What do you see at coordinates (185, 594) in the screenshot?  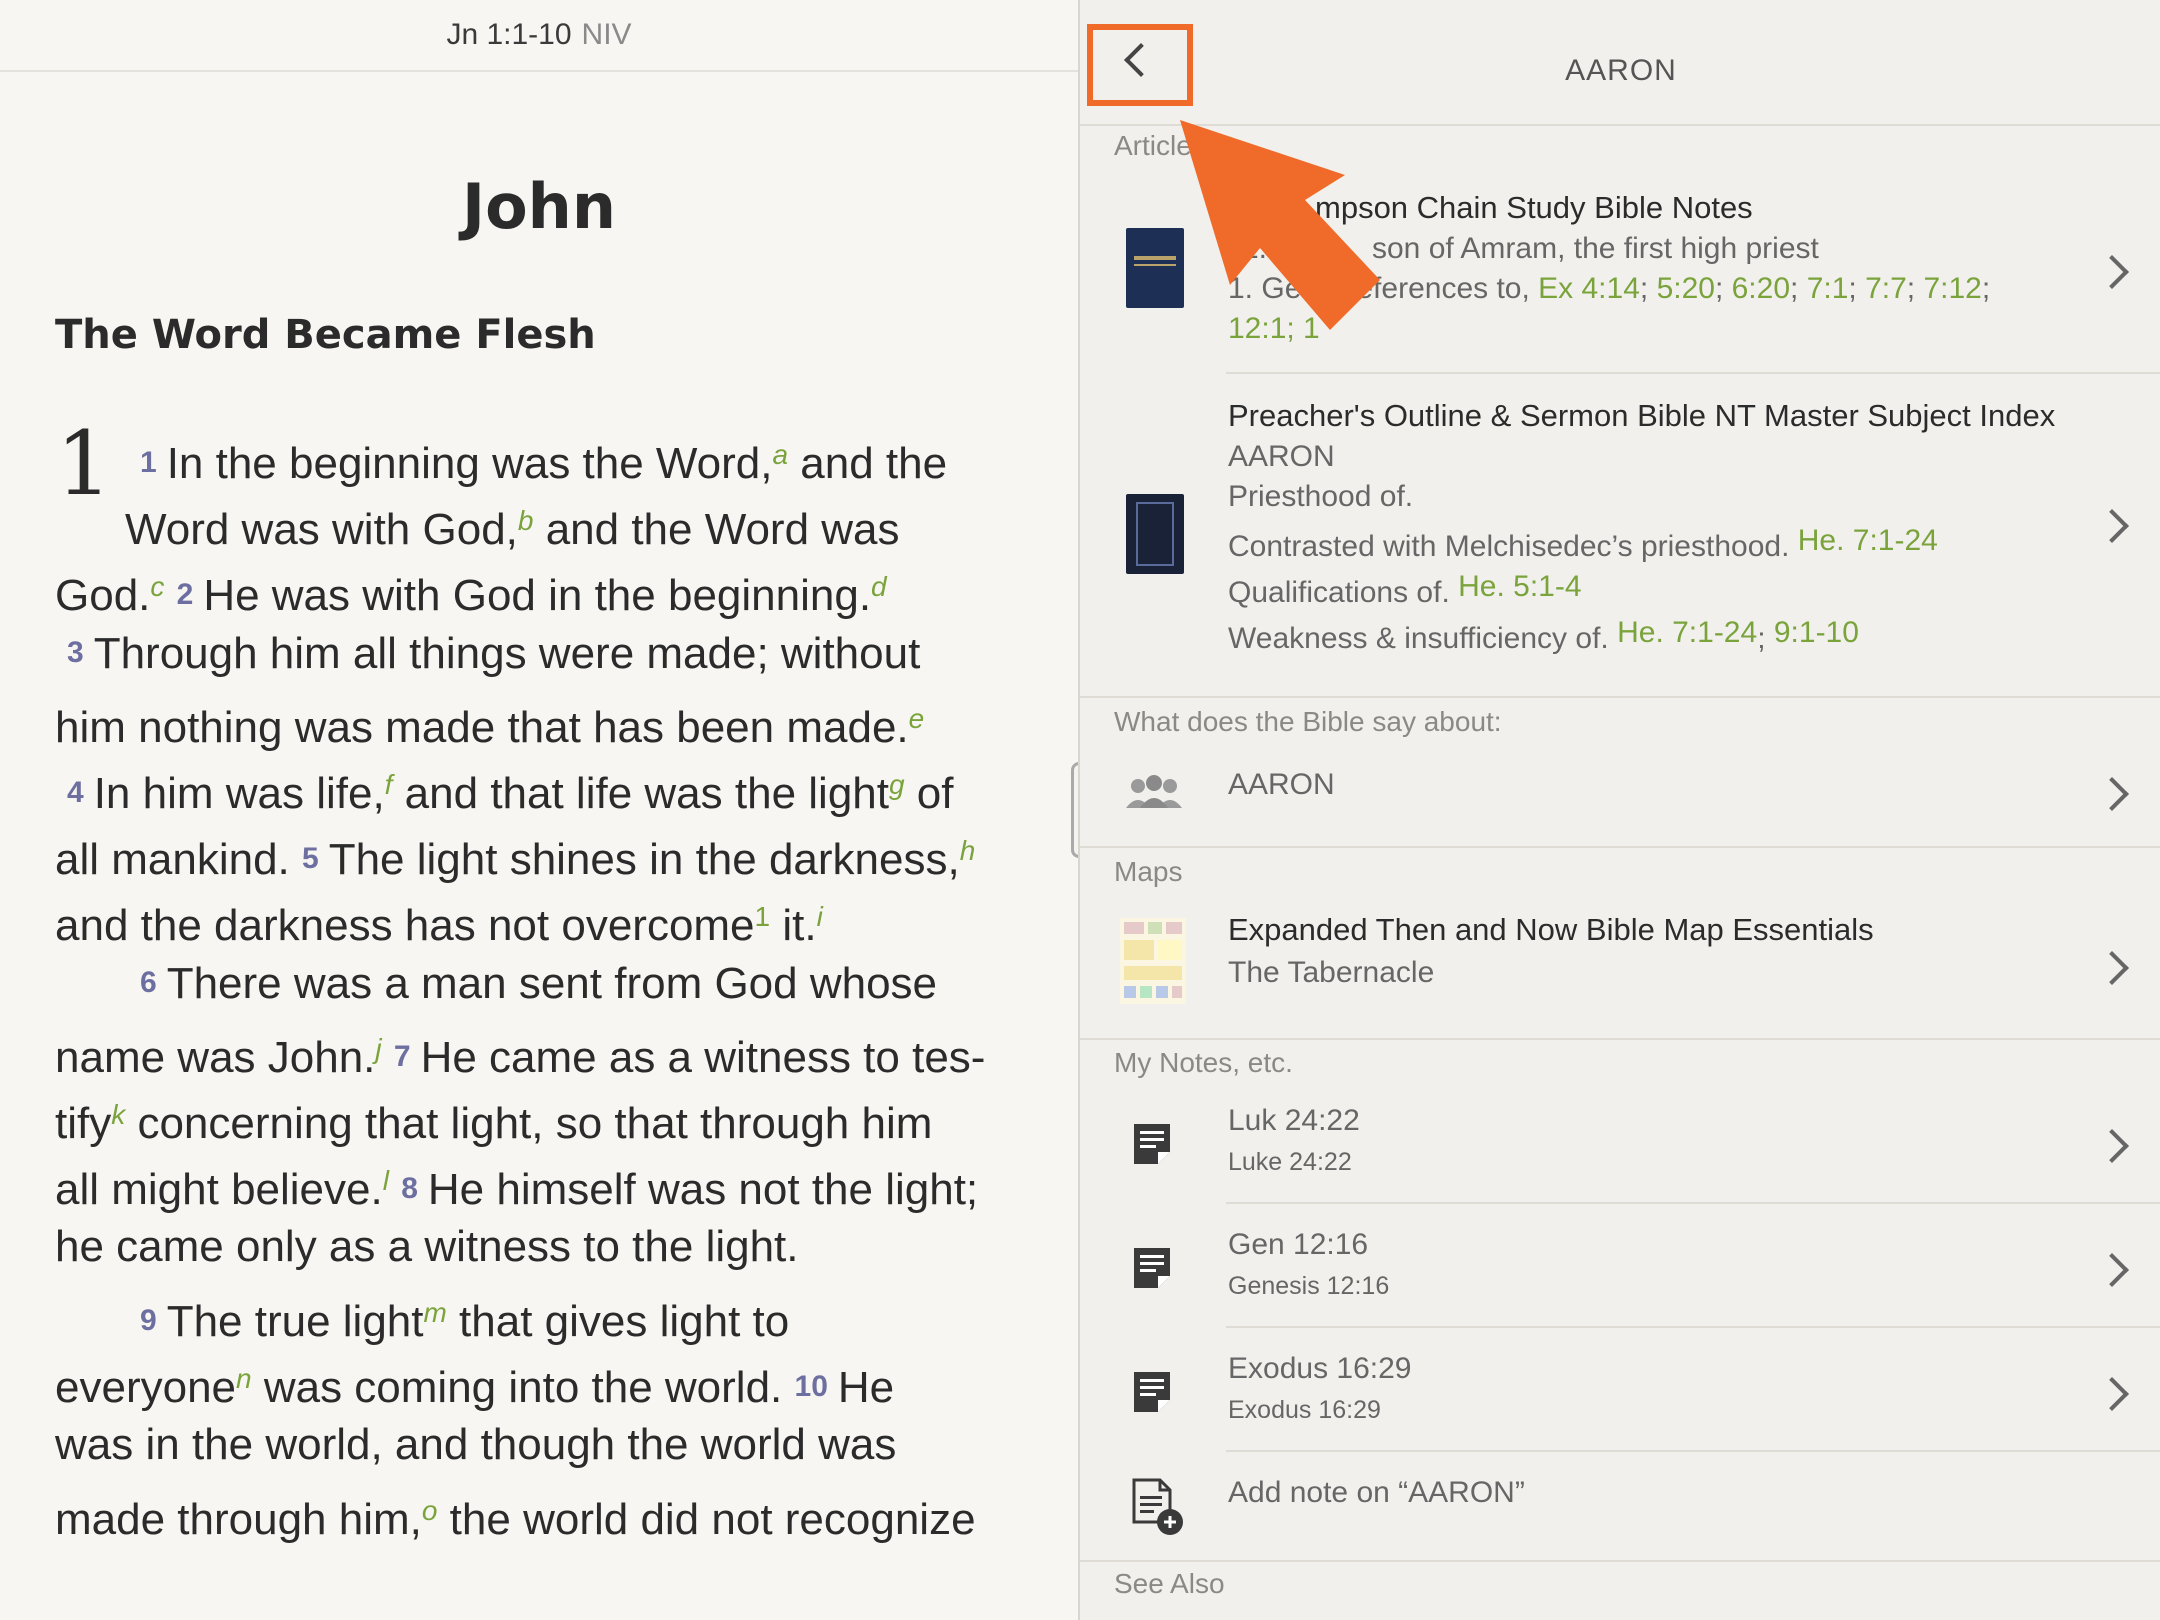 I see `verse-number: 2` at bounding box center [185, 594].